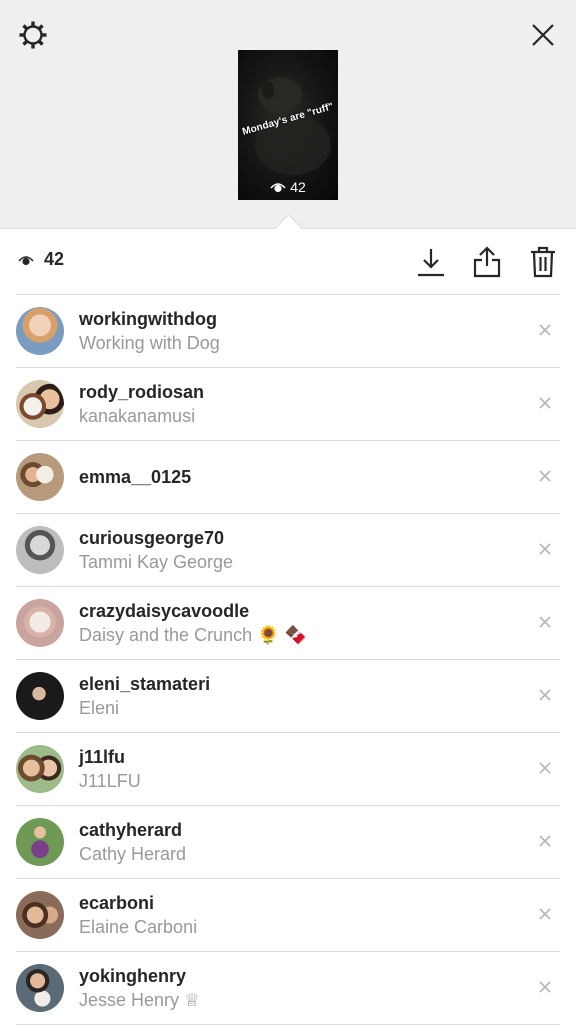  What do you see at coordinates (144, 684) in the screenshot?
I see `viewer-username: eleni_stamateri` at bounding box center [144, 684].